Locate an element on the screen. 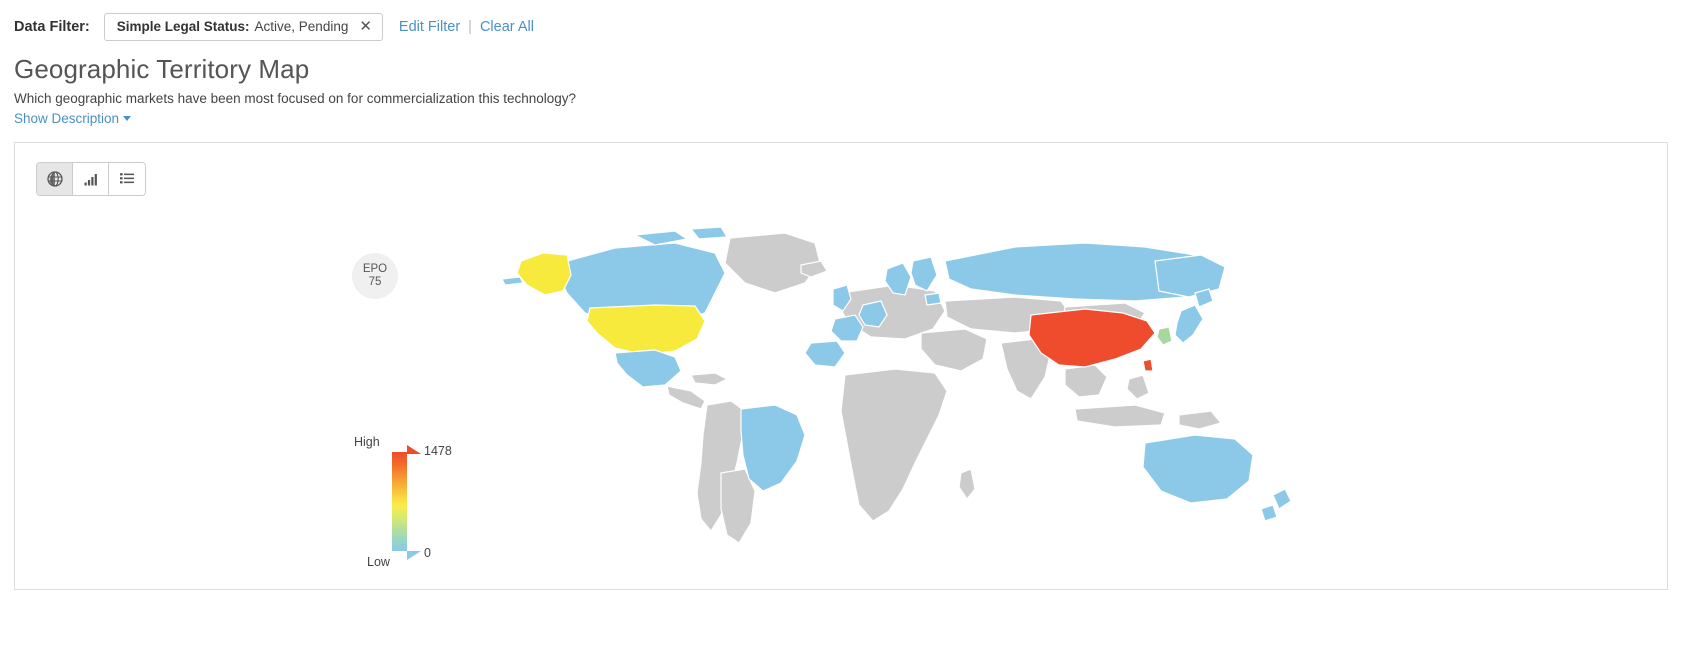 The image size is (1682, 670). data-filter-label: Data Filter: is located at coordinates (52, 27).